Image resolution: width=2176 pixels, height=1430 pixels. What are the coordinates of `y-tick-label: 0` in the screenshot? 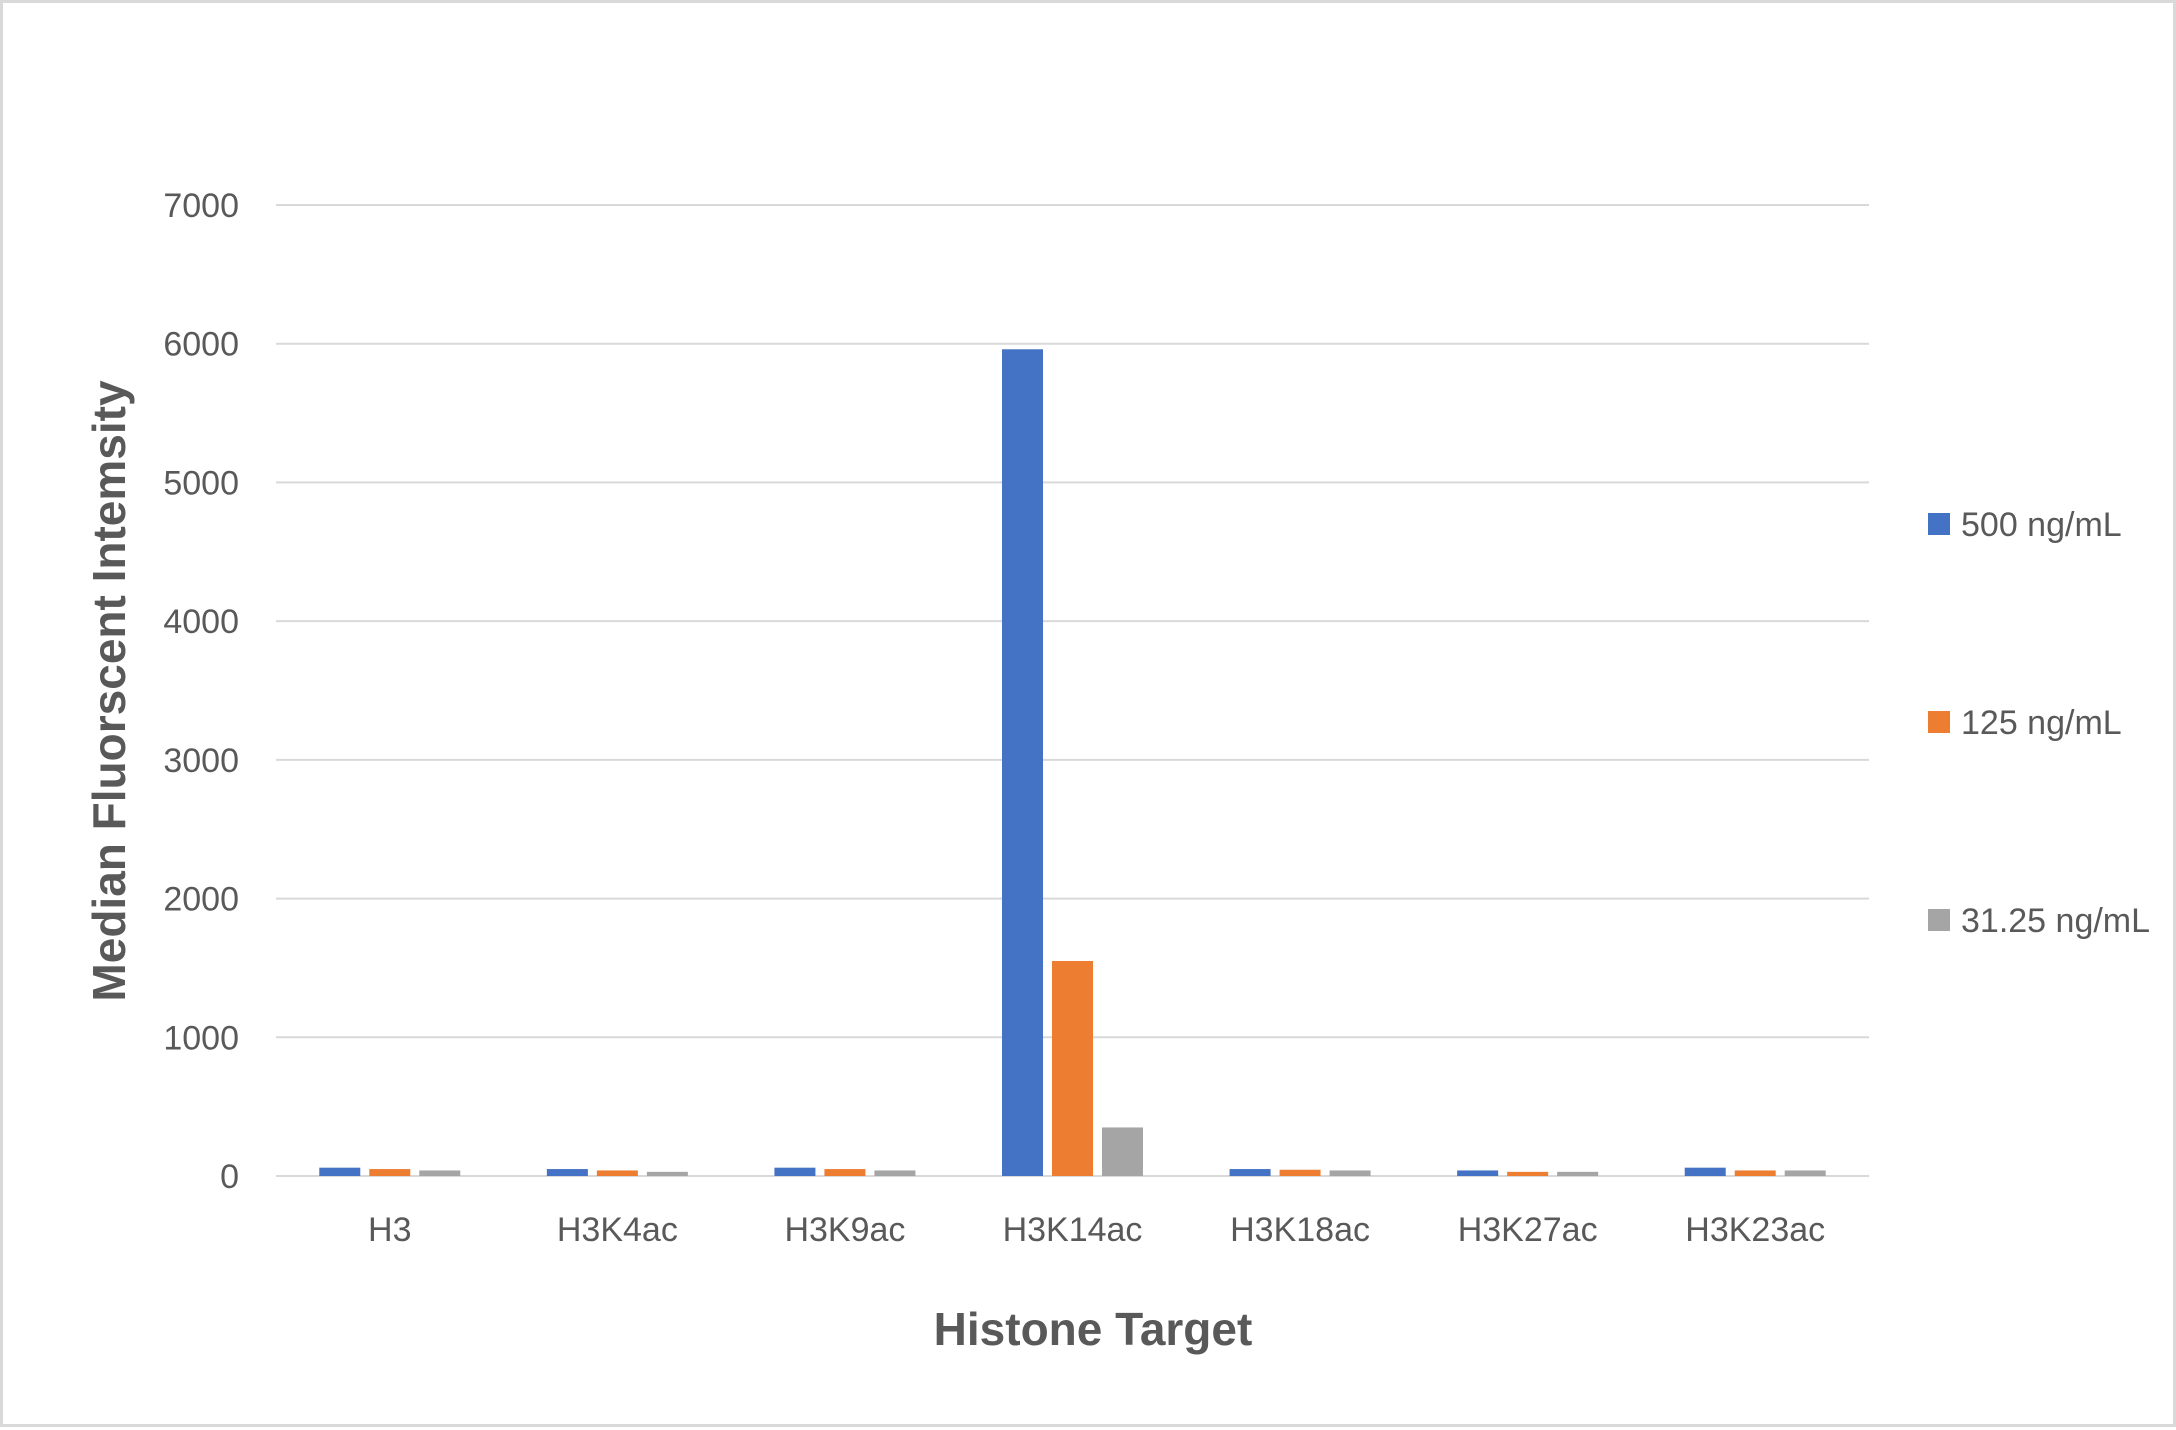 It's located at (229, 1177).